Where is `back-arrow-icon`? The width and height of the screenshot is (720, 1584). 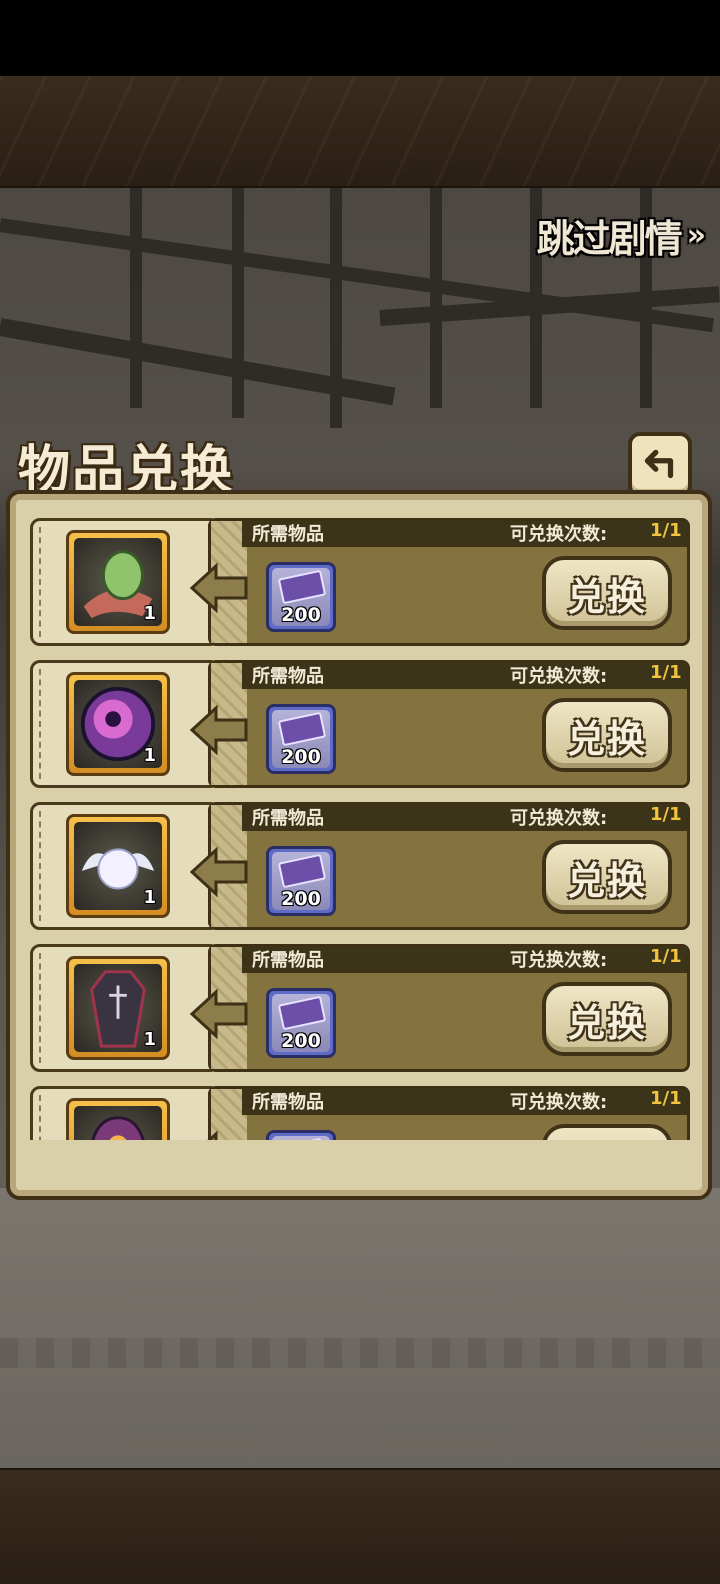 back-arrow-icon is located at coordinates (659, 464).